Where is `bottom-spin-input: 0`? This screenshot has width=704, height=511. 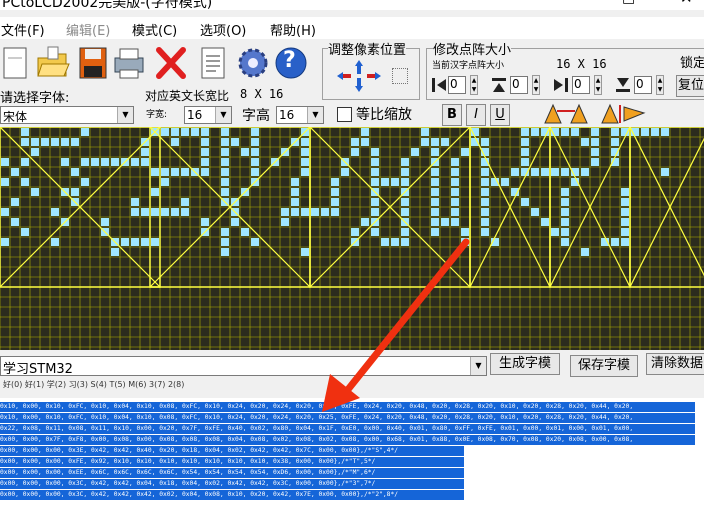 bottom-spin-input: 0 is located at coordinates (643, 85).